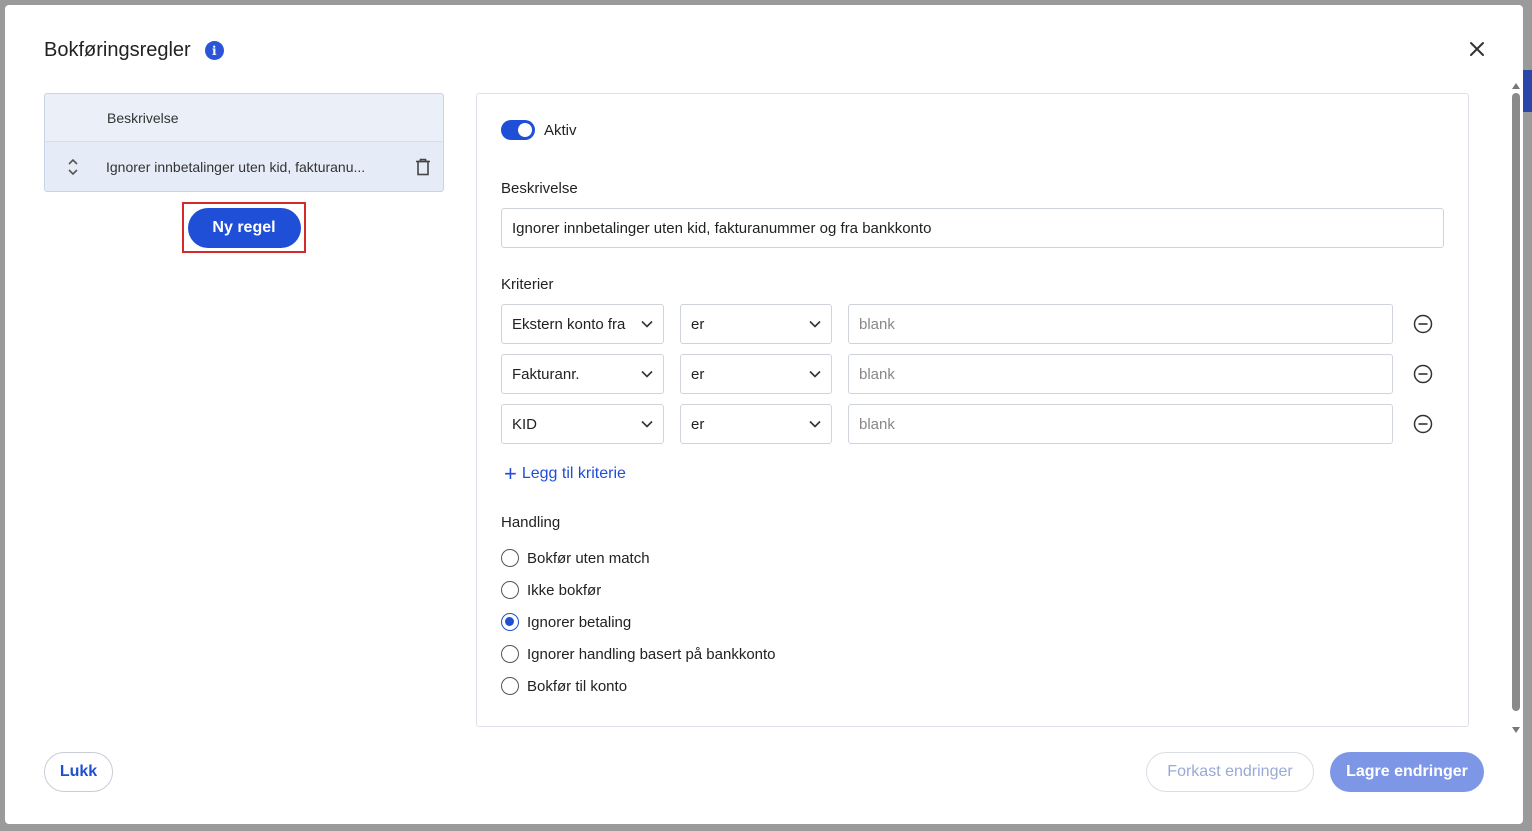 Image resolution: width=1532 pixels, height=831 pixels. I want to click on discard-changes-button: Forkast endringer, so click(1230, 772).